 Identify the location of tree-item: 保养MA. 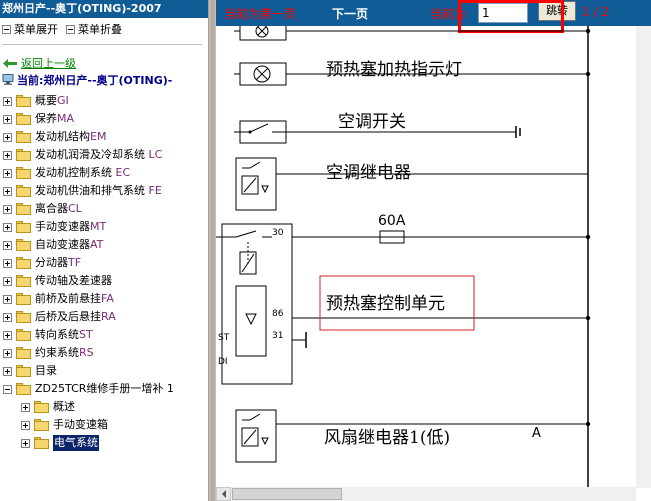
(104, 119).